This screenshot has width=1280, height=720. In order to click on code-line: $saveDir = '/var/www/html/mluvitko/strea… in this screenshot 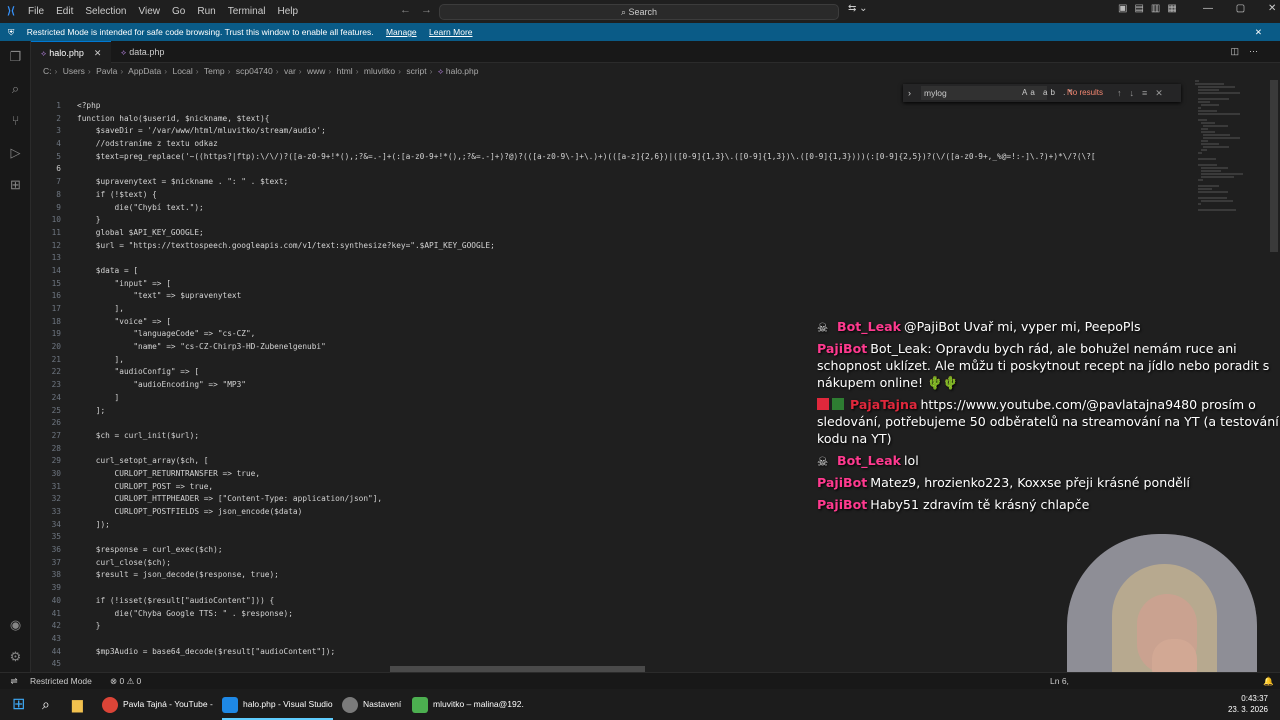, I will do `click(647, 131)`.